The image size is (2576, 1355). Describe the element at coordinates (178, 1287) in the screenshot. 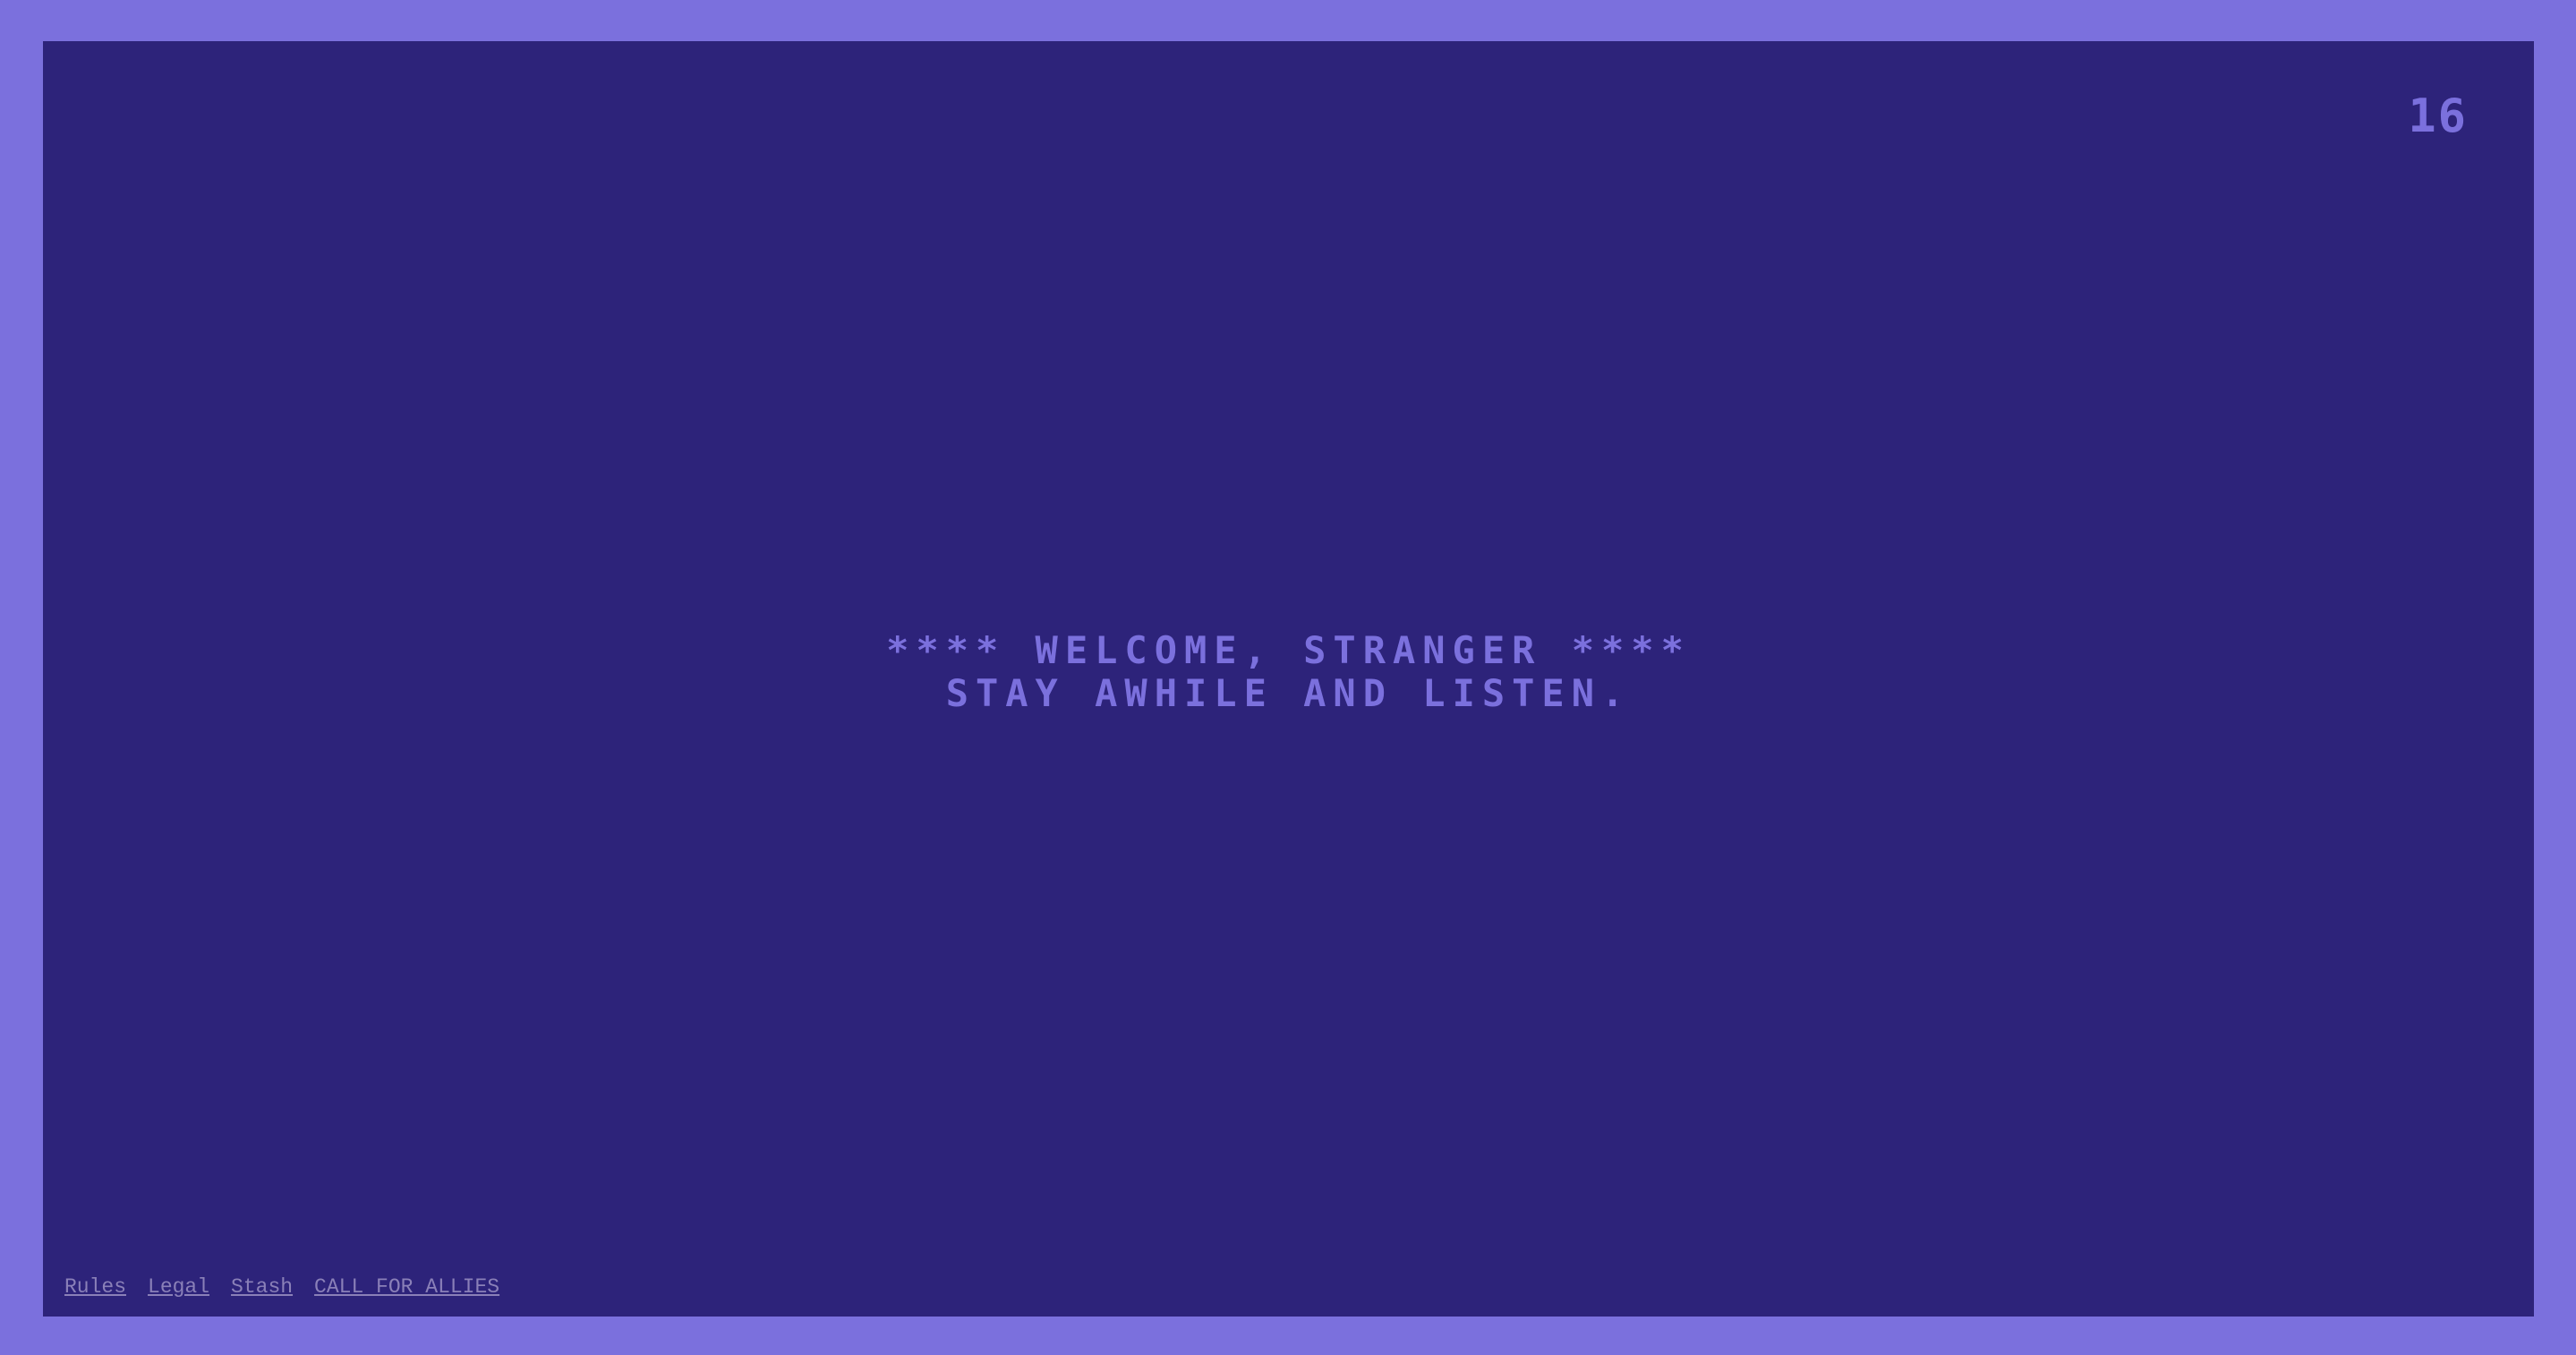

I see `legal-link: Legal` at that location.